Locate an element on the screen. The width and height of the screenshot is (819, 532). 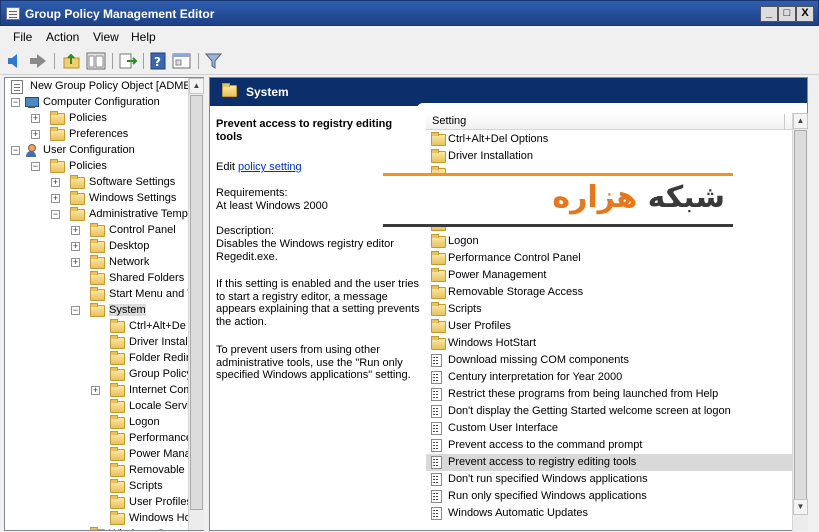
list-item-folder: Removable Storage Access is located at coordinates (609, 292).